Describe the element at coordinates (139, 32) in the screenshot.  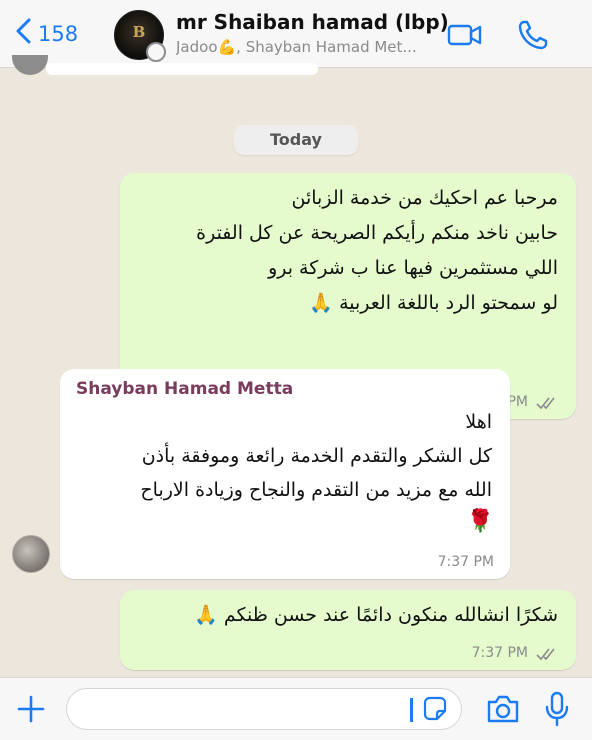
I see `avatar-monogram-logo: B` at that location.